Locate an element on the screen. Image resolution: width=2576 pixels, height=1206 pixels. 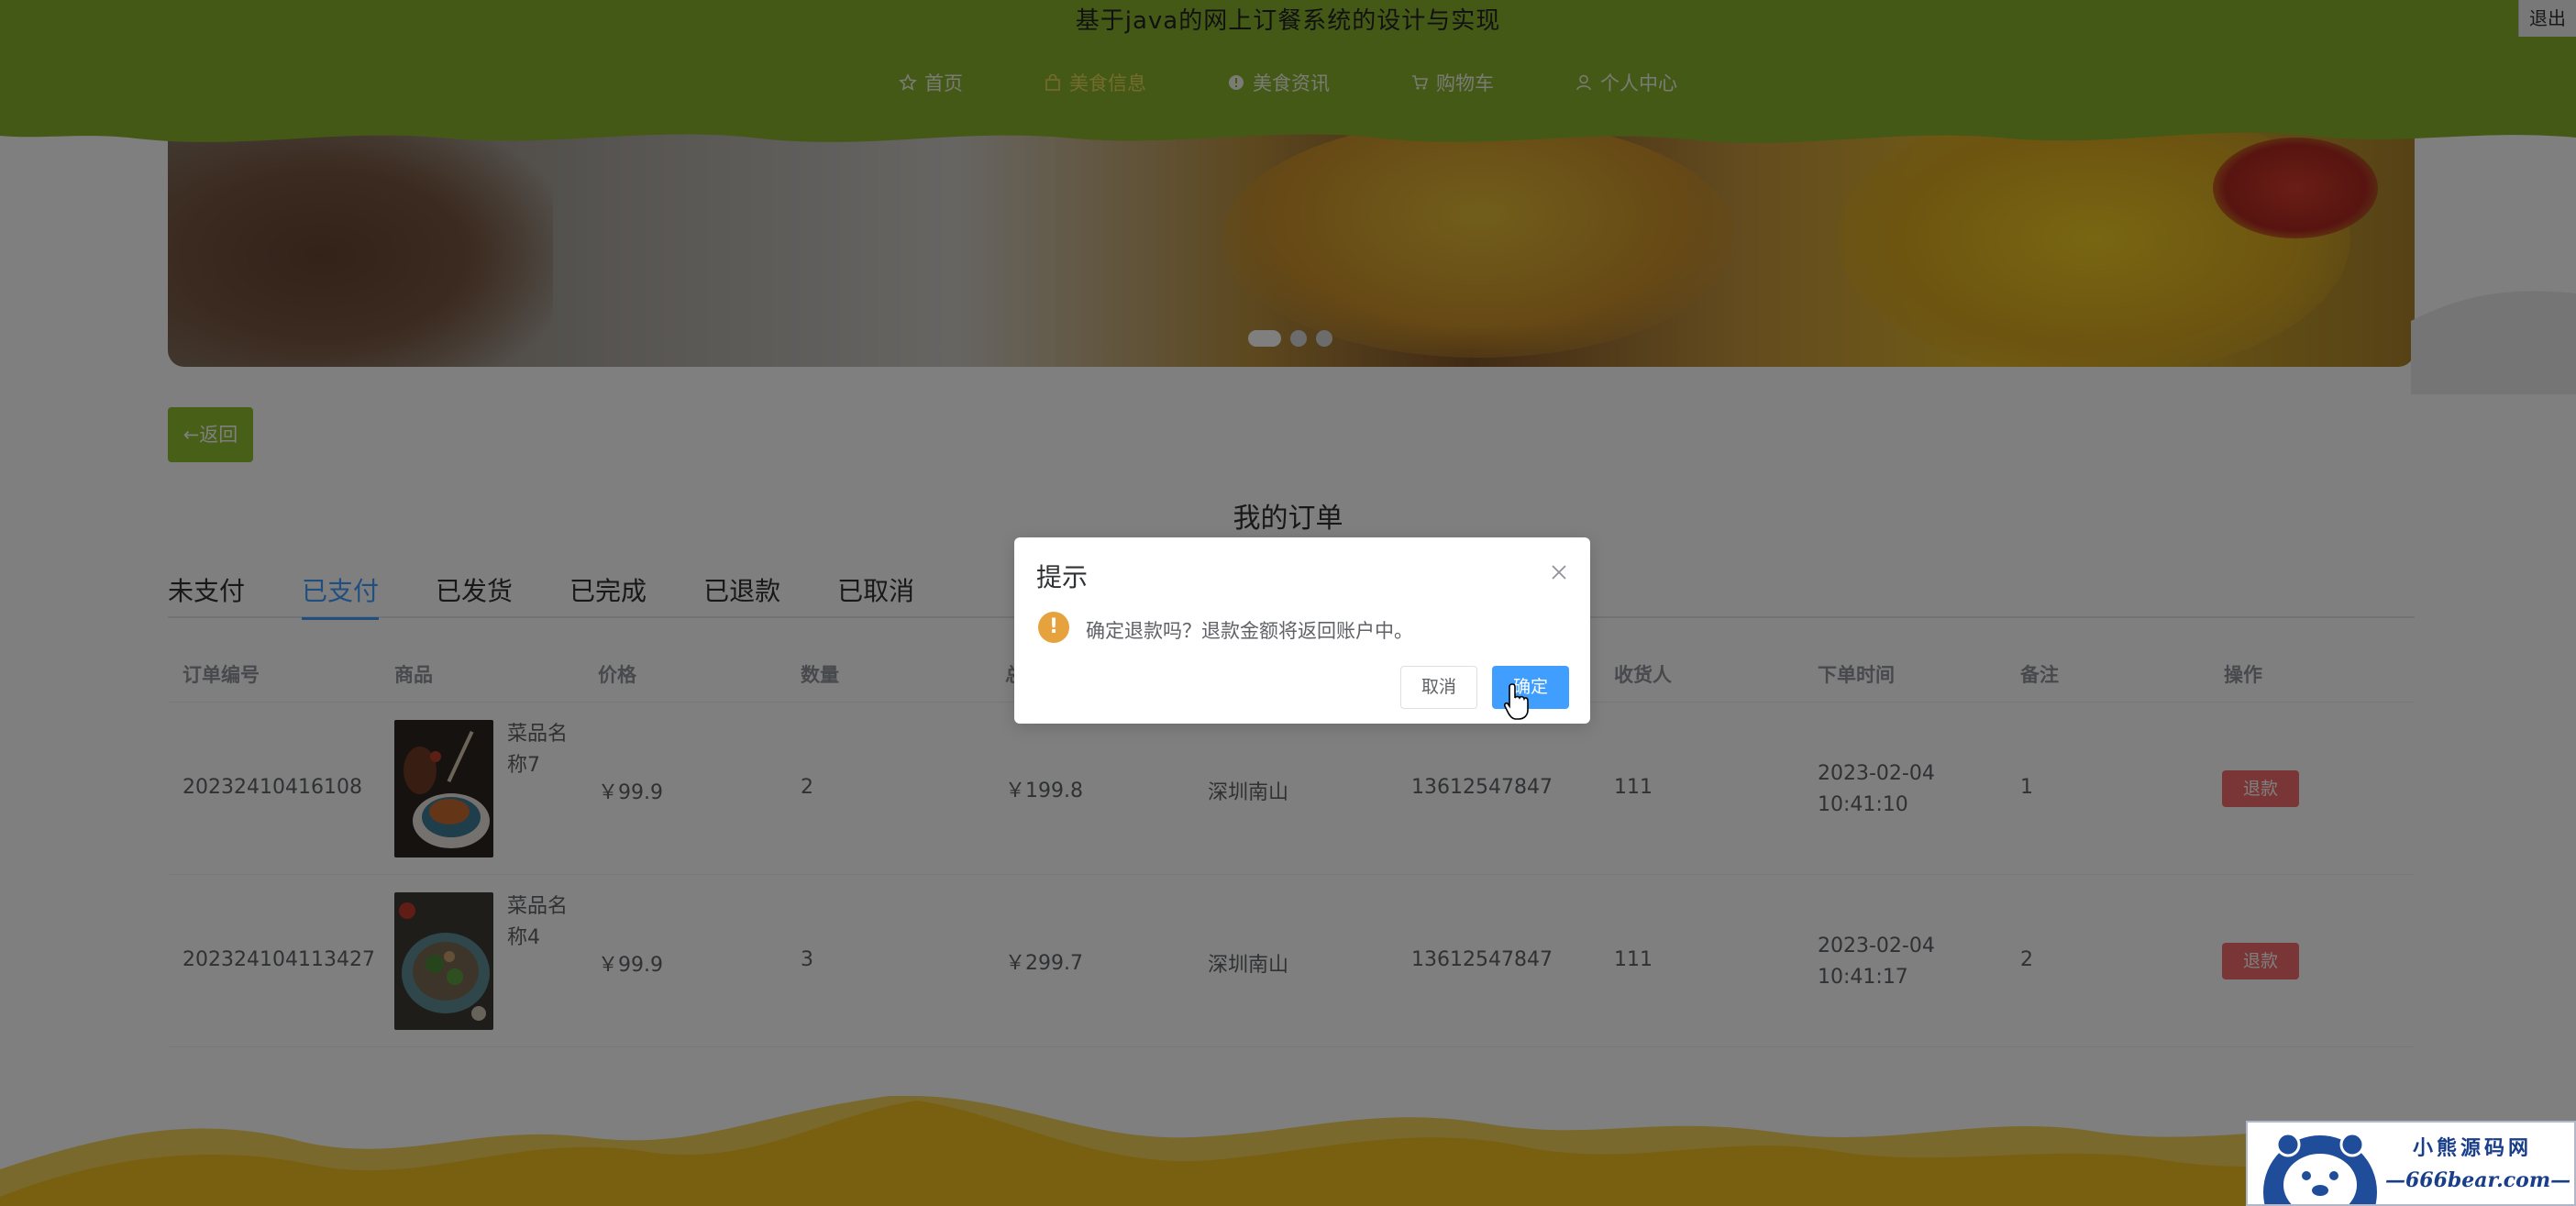
watermark-url: —666bear.com— is located at coordinates (2478, 1180).